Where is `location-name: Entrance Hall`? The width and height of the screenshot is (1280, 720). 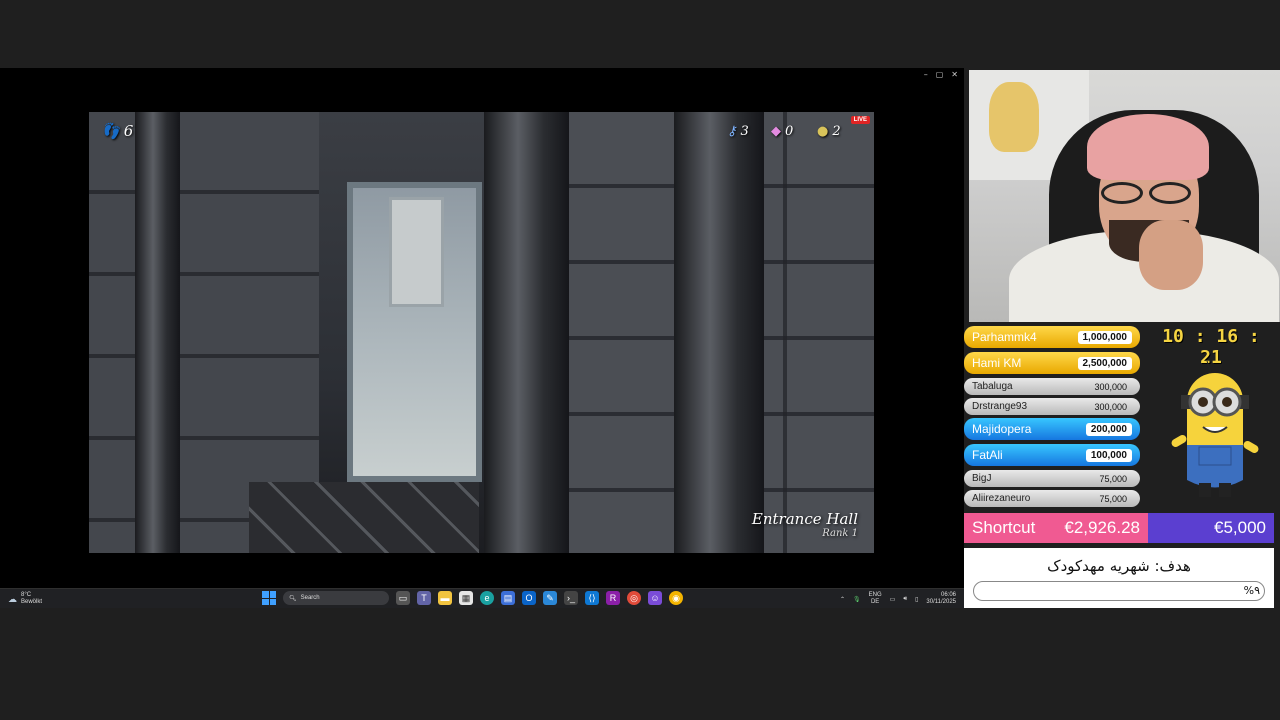 location-name: Entrance Hall is located at coordinates (804, 519).